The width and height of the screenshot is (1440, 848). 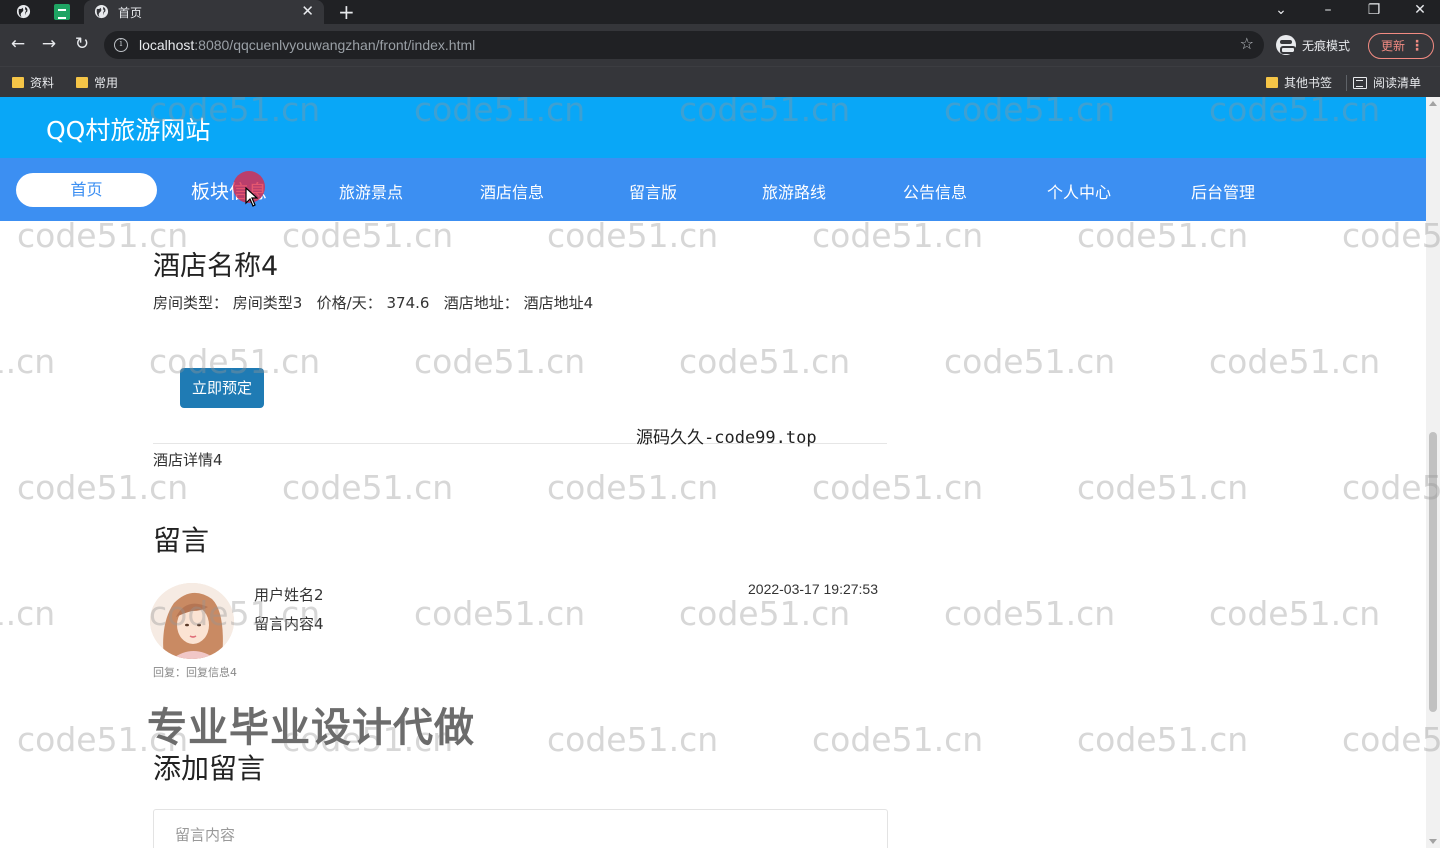 I want to click on nav-item-notices: 公告信息, so click(x=935, y=191).